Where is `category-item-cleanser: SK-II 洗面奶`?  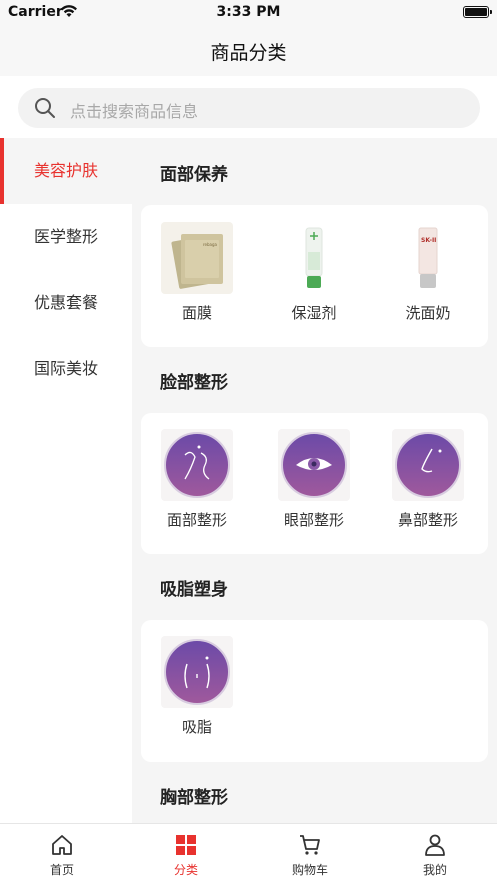 category-item-cleanser: SK-II 洗面奶 is located at coordinates (428, 272).